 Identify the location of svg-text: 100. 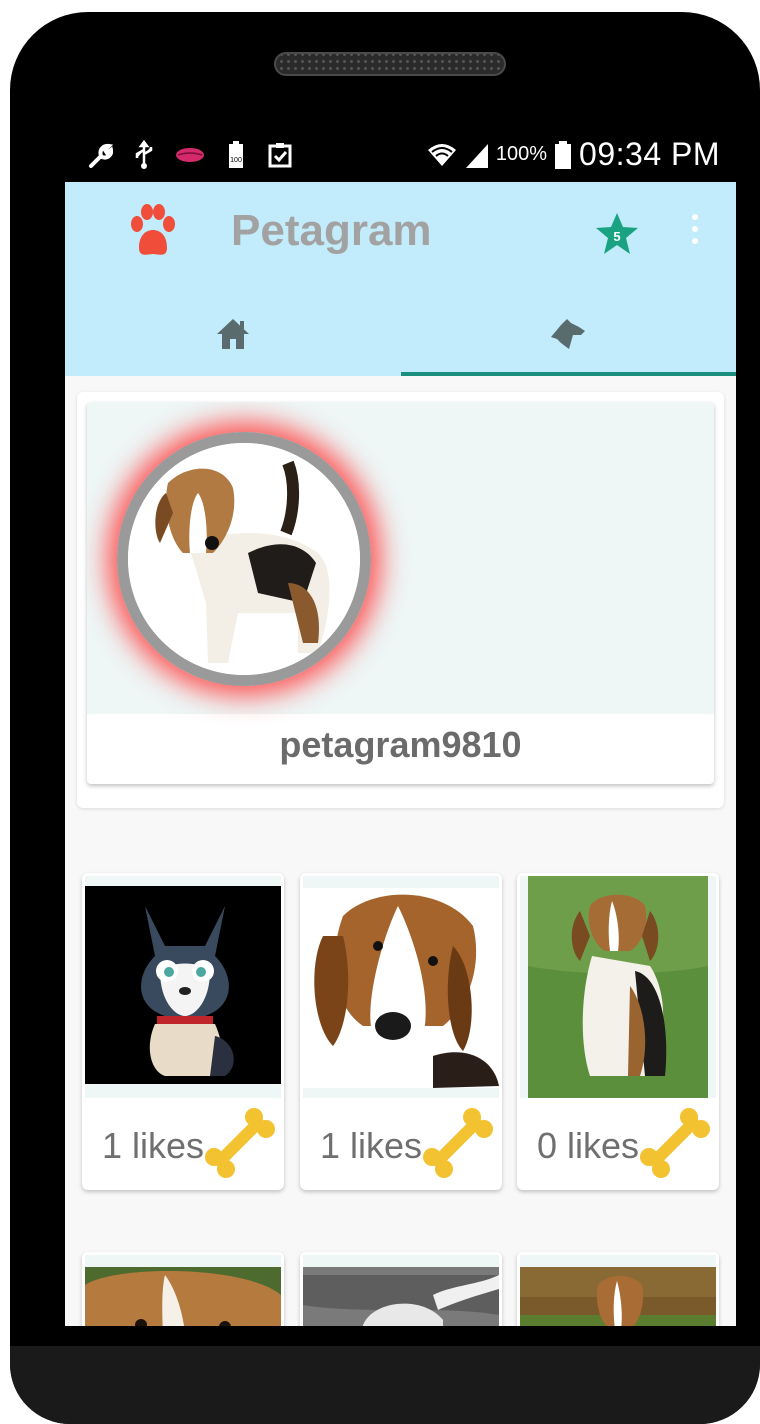
(236, 160).